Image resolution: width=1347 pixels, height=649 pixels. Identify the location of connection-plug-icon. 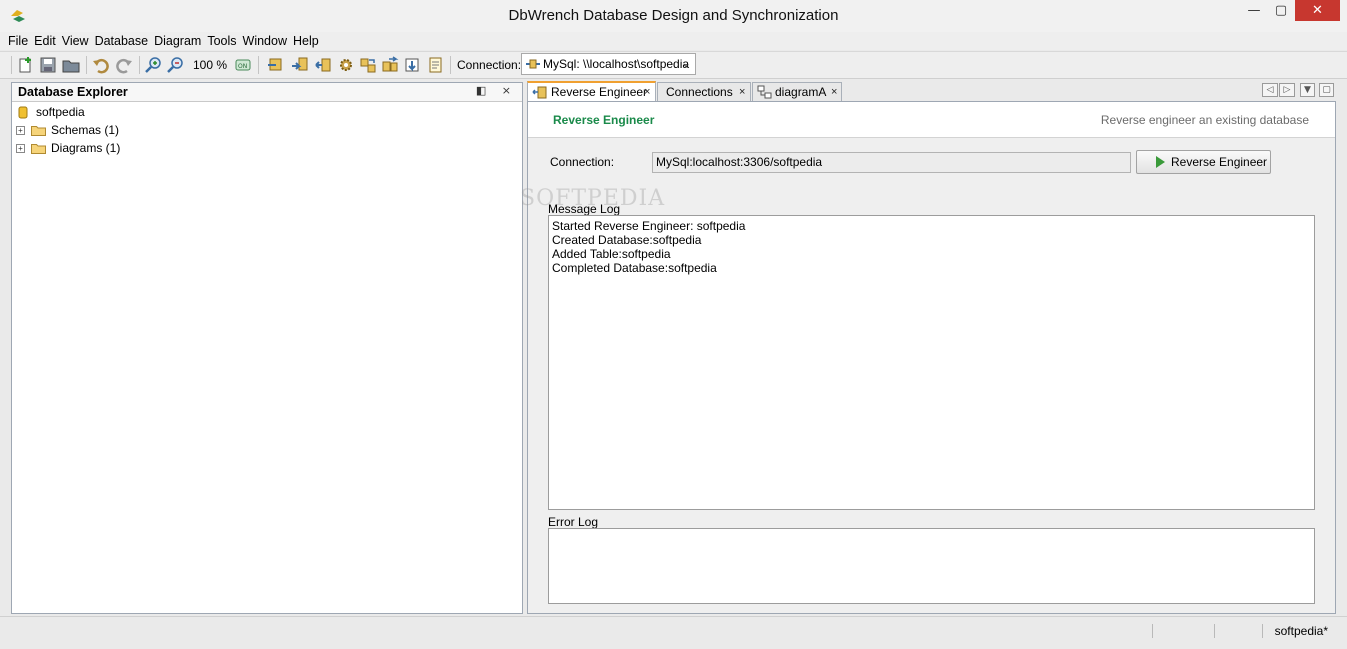
(533, 64).